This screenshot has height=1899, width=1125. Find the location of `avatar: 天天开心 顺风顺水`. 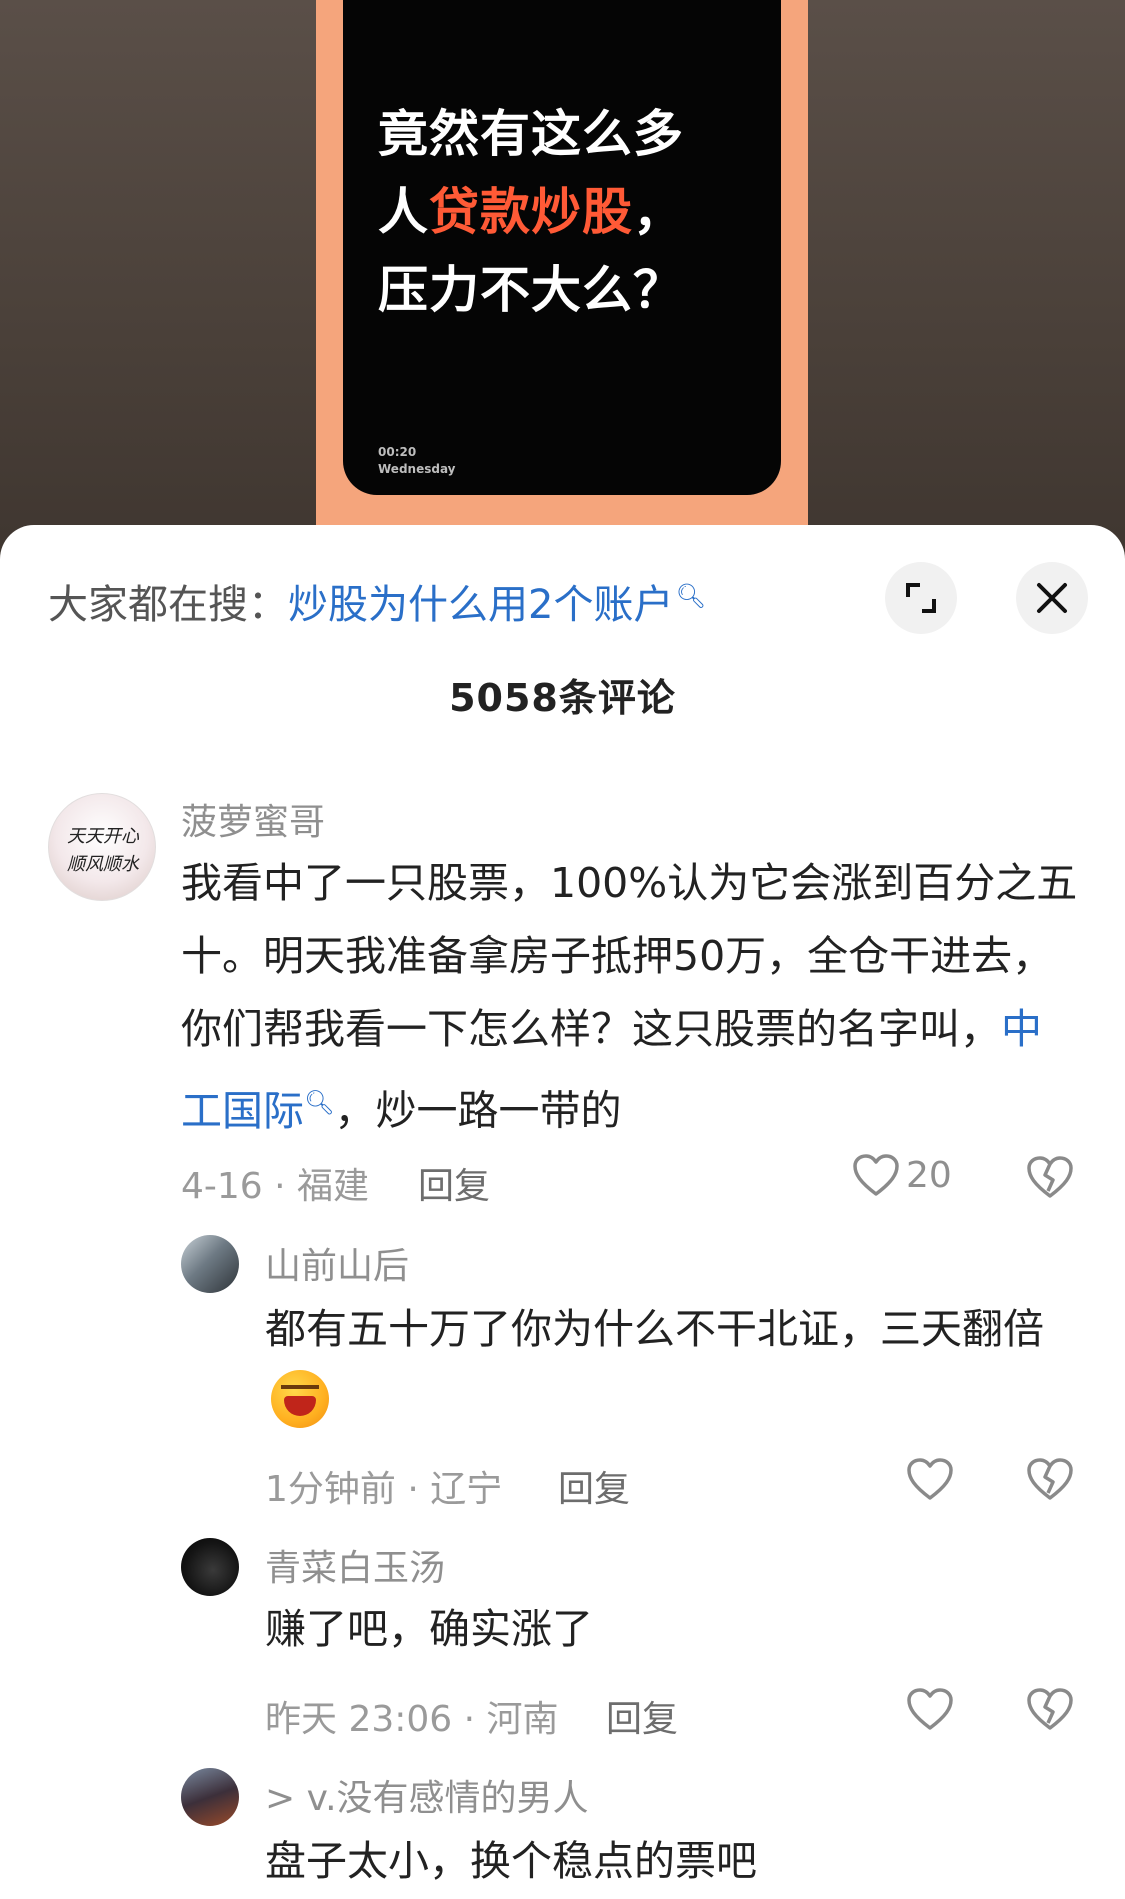

avatar: 天天开心 顺风顺水 is located at coordinates (102, 847).